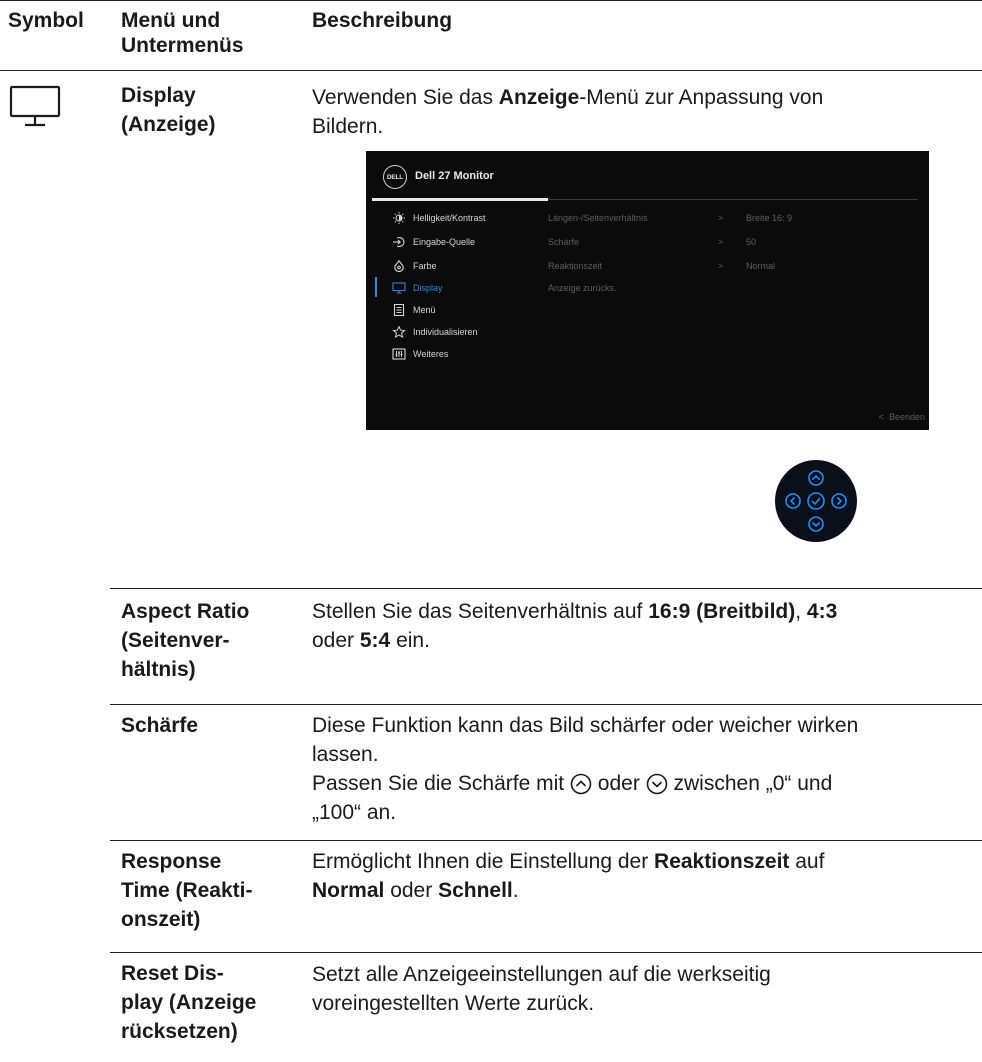 This screenshot has height=1062, width=982. I want to click on aspect-ratio-name: Aspect Ratio (Seitenver- hältnis), so click(185, 640).